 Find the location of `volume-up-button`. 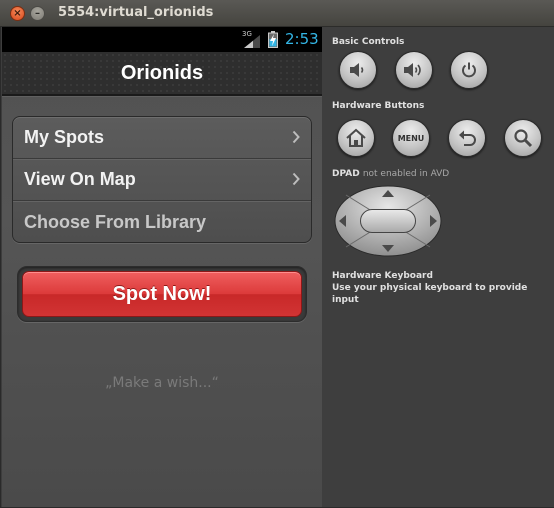

volume-up-button is located at coordinates (414, 70).